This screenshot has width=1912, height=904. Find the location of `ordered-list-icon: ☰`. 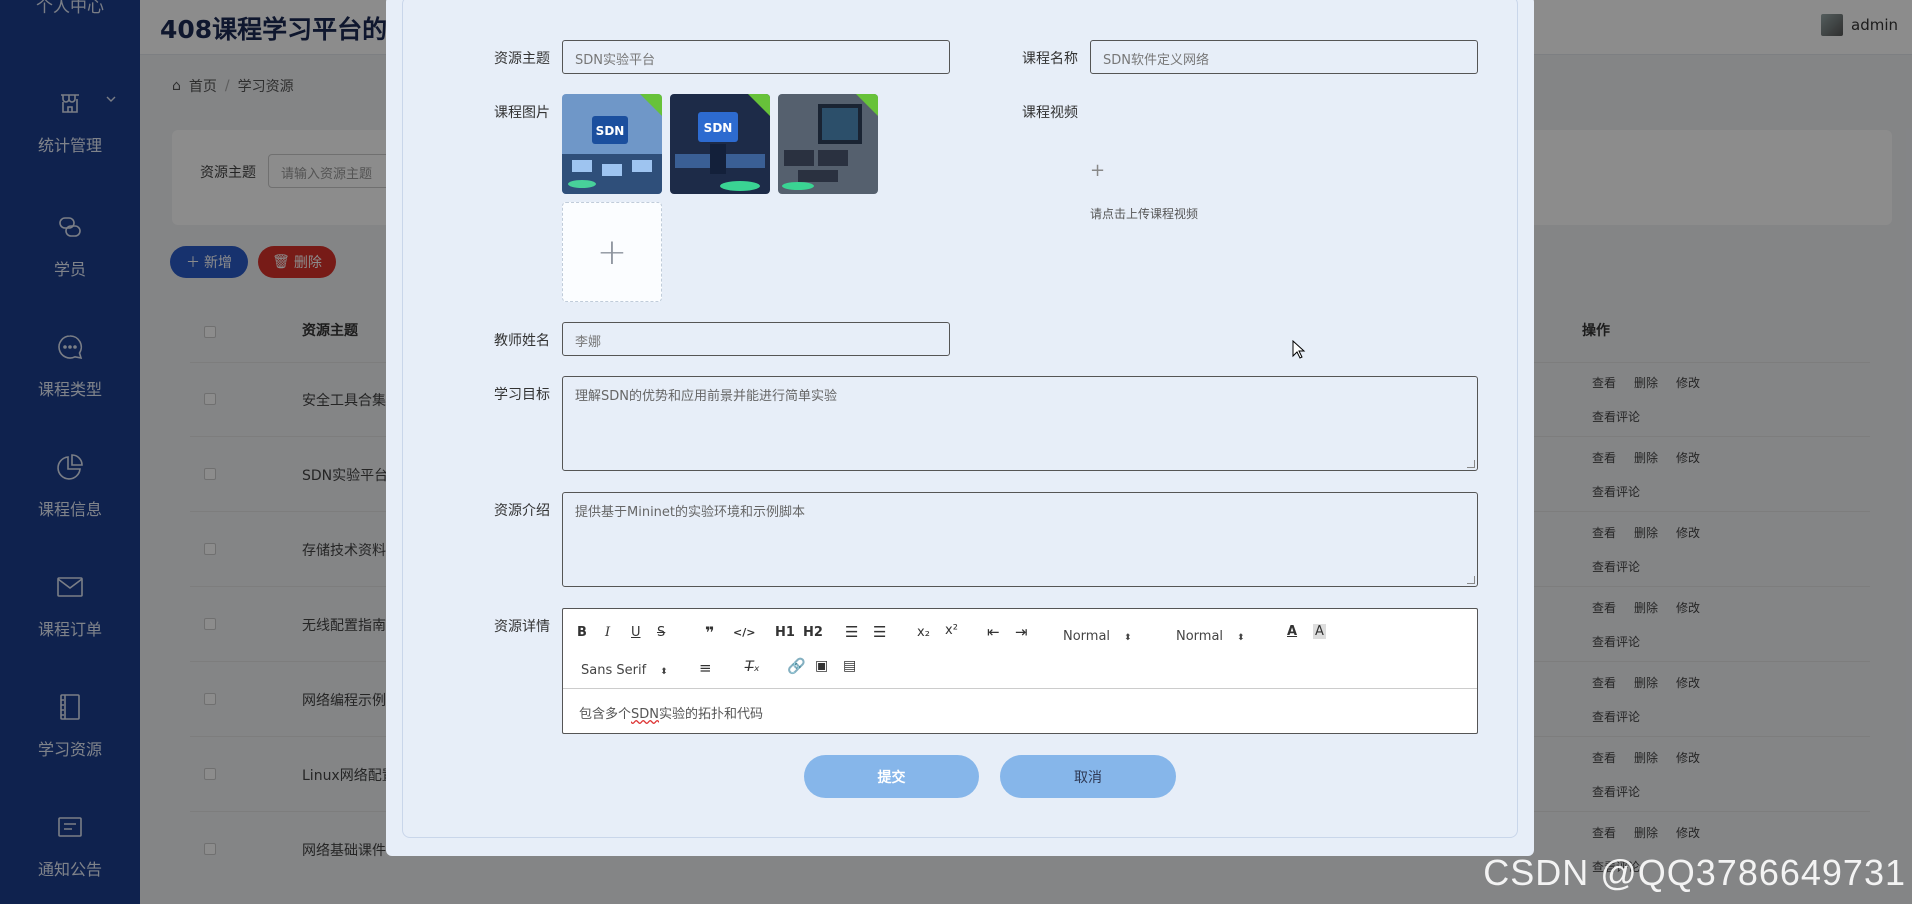

ordered-list-icon: ☰ is located at coordinates (851, 632).